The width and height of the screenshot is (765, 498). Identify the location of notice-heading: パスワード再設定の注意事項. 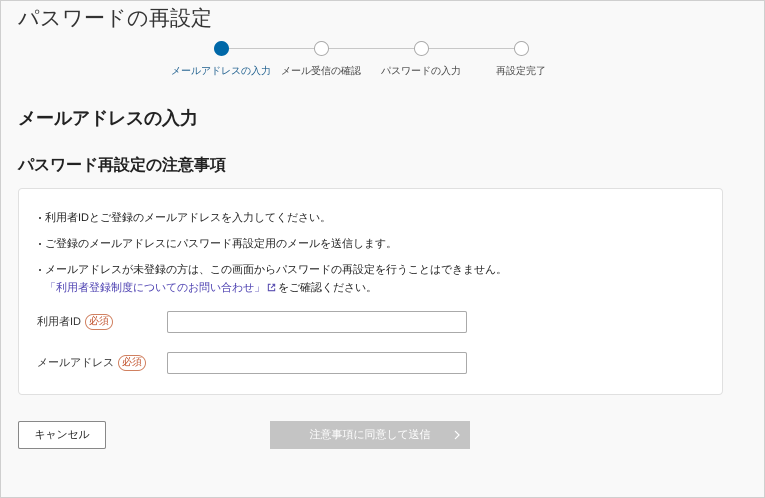
(122, 165).